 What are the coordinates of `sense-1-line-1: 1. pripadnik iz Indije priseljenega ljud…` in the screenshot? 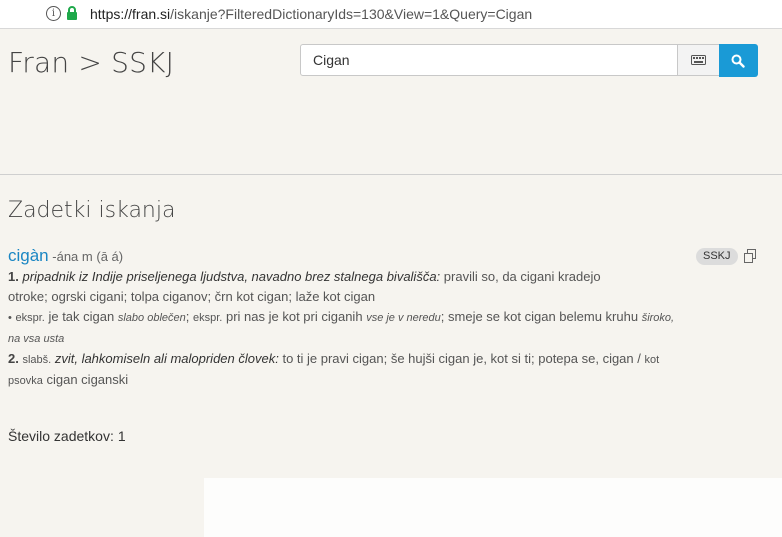 It's located at (390, 277).